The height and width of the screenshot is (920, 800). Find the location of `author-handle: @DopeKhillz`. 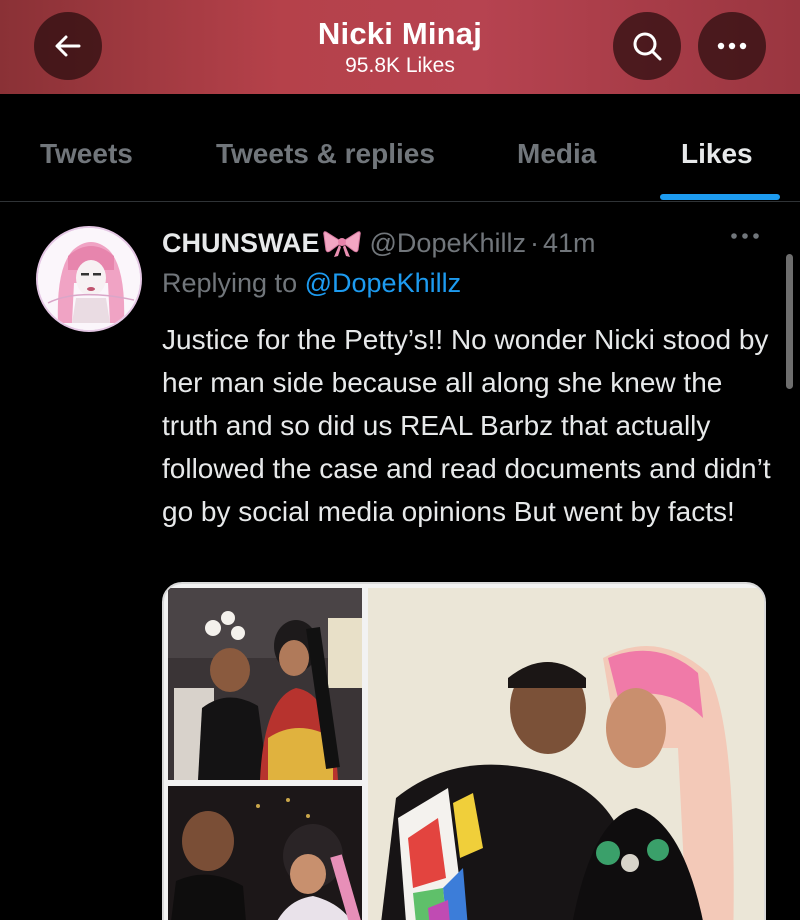

author-handle: @DopeKhillz is located at coordinates (448, 243).